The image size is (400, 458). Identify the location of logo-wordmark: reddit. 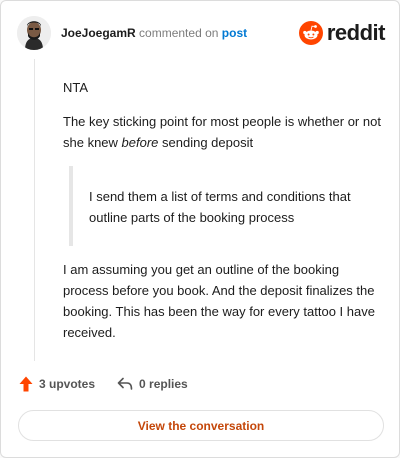
(356, 32).